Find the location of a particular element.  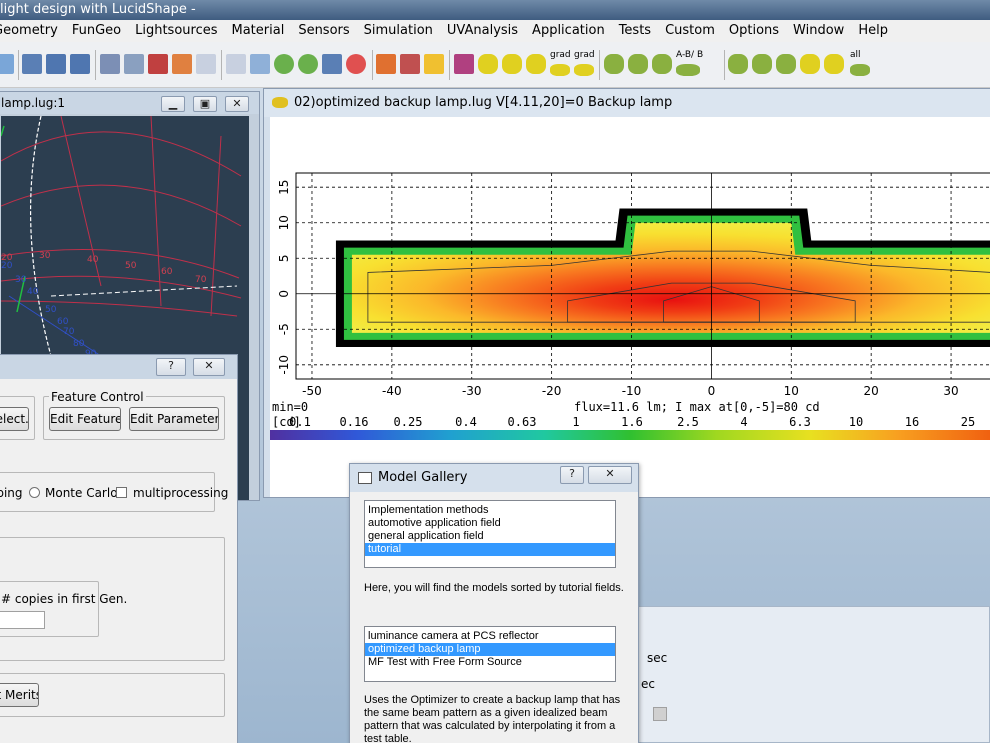

zoom-out-icon is located at coordinates (308, 64).